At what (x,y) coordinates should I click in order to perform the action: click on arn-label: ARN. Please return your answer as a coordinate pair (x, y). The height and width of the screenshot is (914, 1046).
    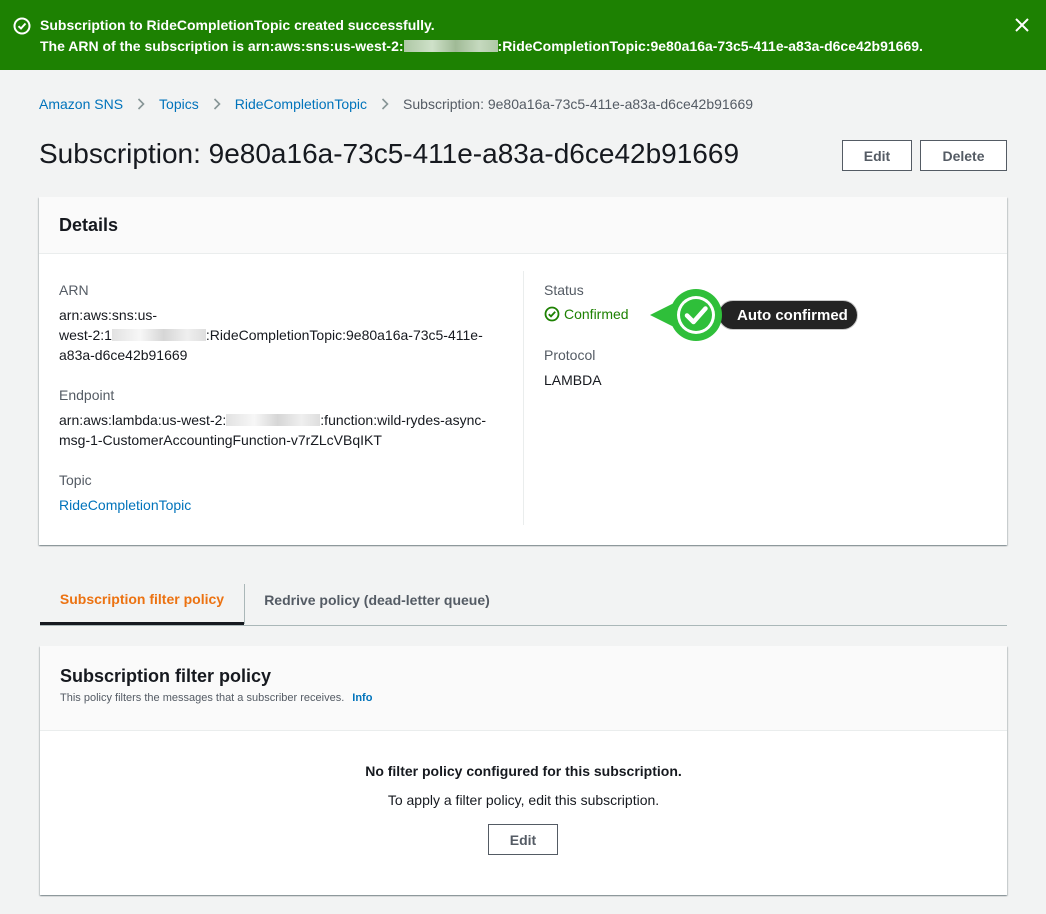
    Looking at the image, I should click on (74, 290).